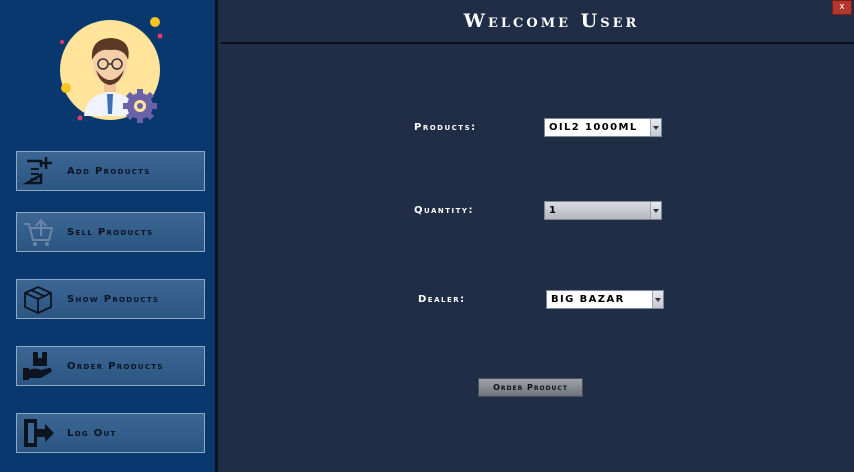 The width and height of the screenshot is (854, 472). I want to click on show-products-button: Show Products, so click(110, 299).